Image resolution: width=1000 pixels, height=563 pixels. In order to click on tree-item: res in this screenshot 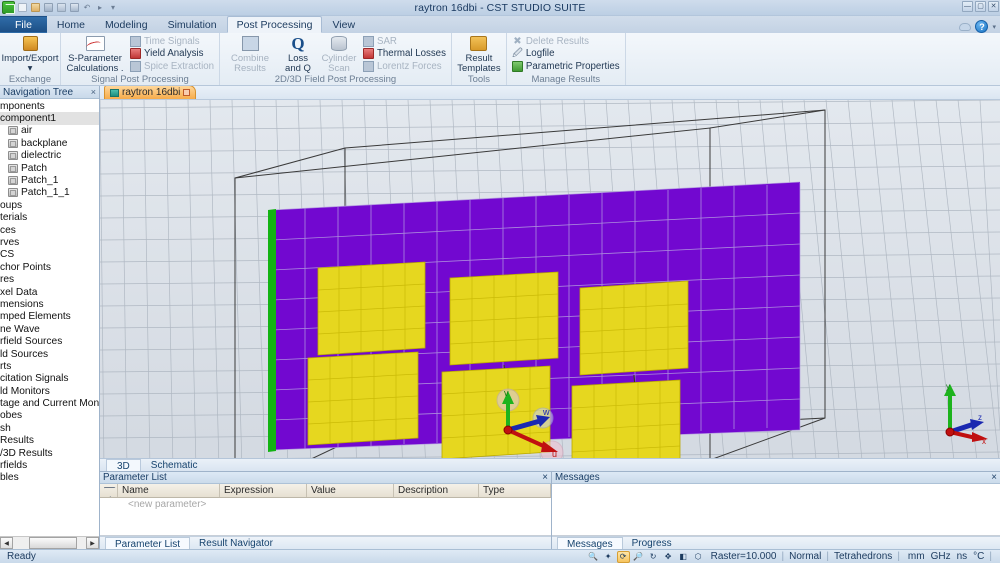, I will do `click(49, 279)`.